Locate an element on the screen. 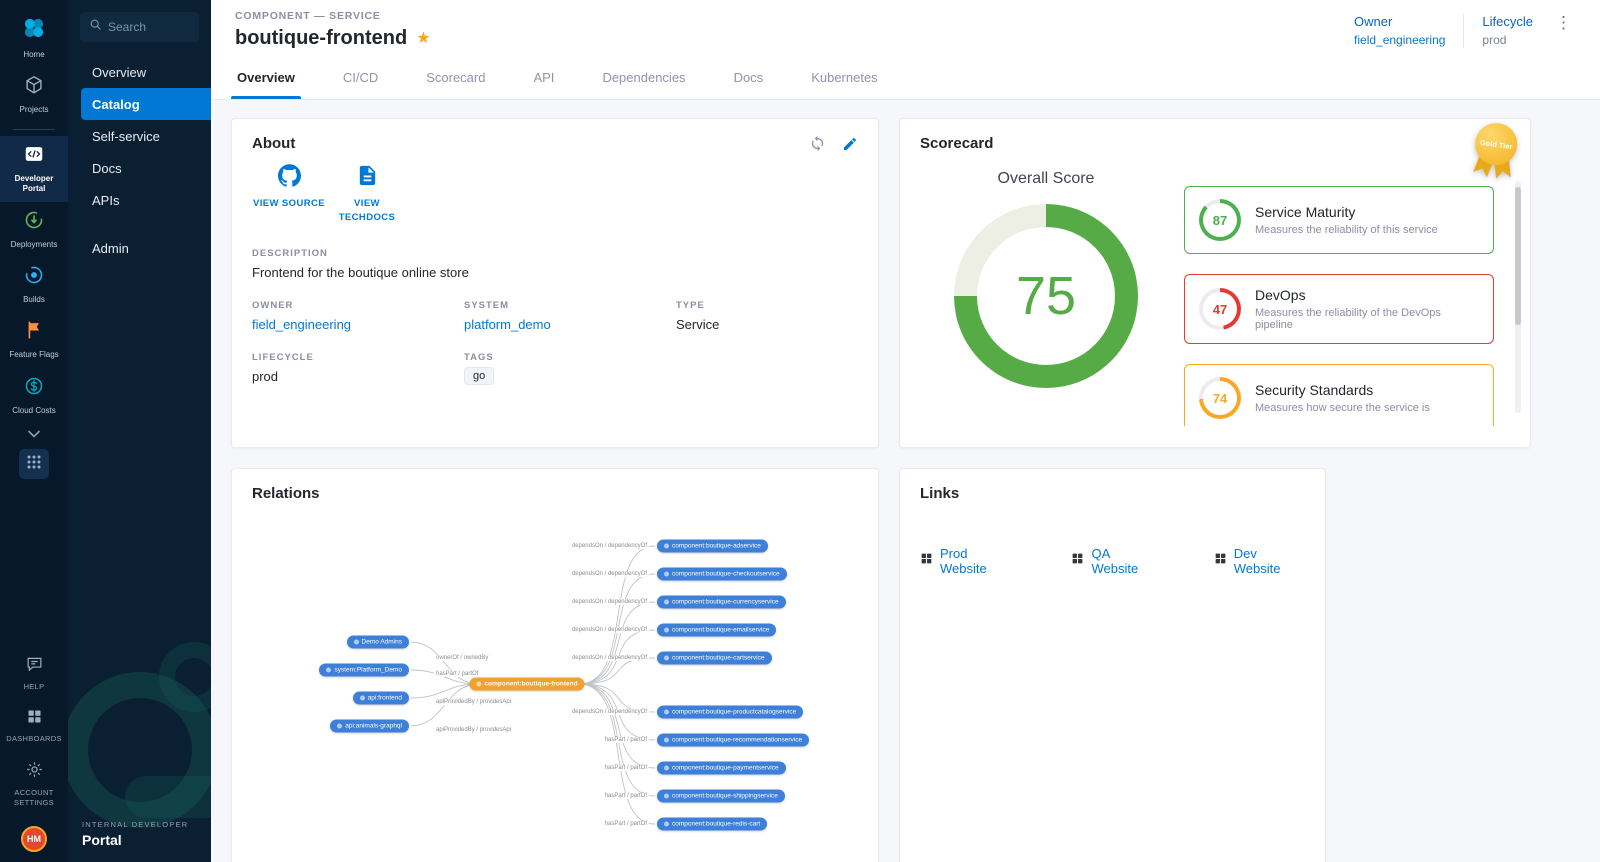  view-techdocs-link: VIEW TECHDOCS is located at coordinates (367, 195).